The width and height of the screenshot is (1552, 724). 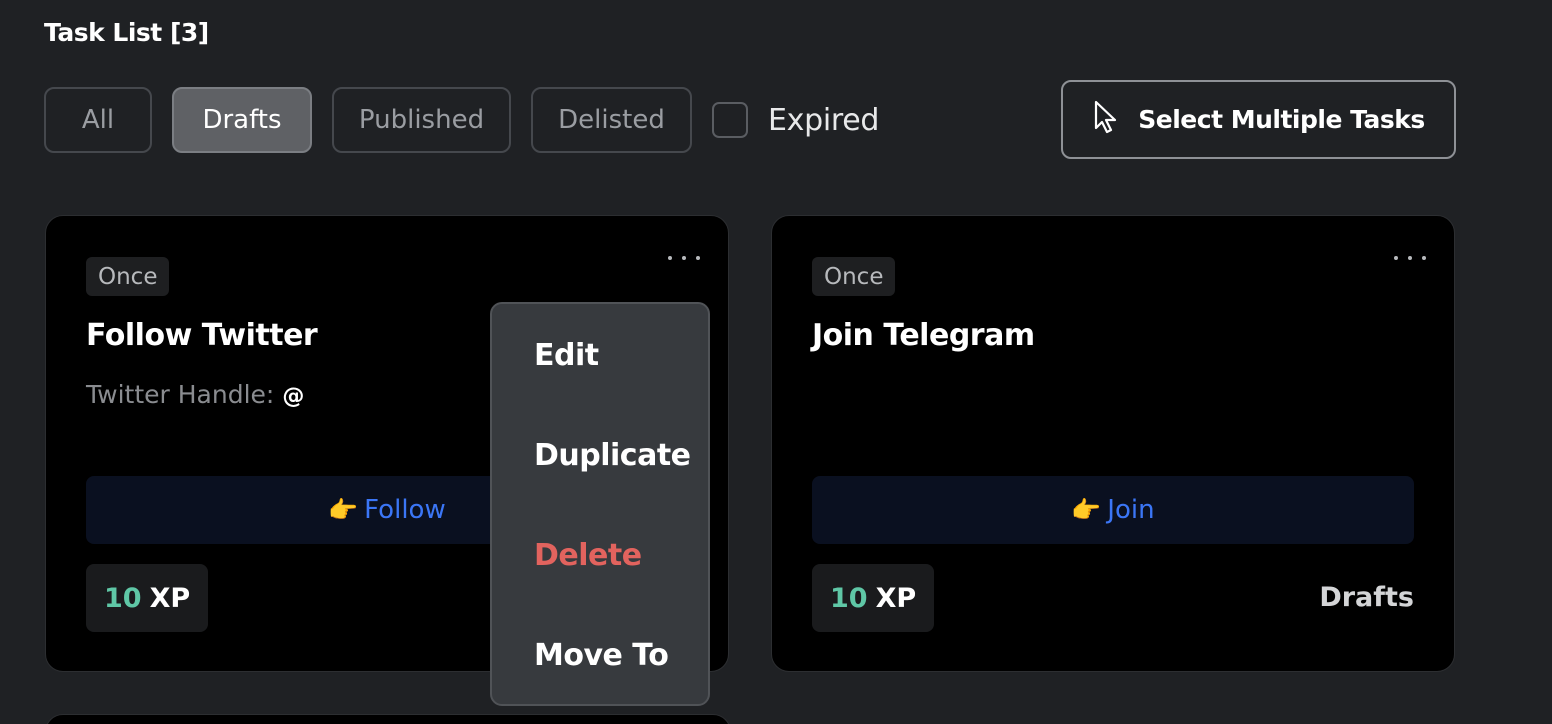 I want to click on follow-button-label: Follow, so click(x=405, y=510).